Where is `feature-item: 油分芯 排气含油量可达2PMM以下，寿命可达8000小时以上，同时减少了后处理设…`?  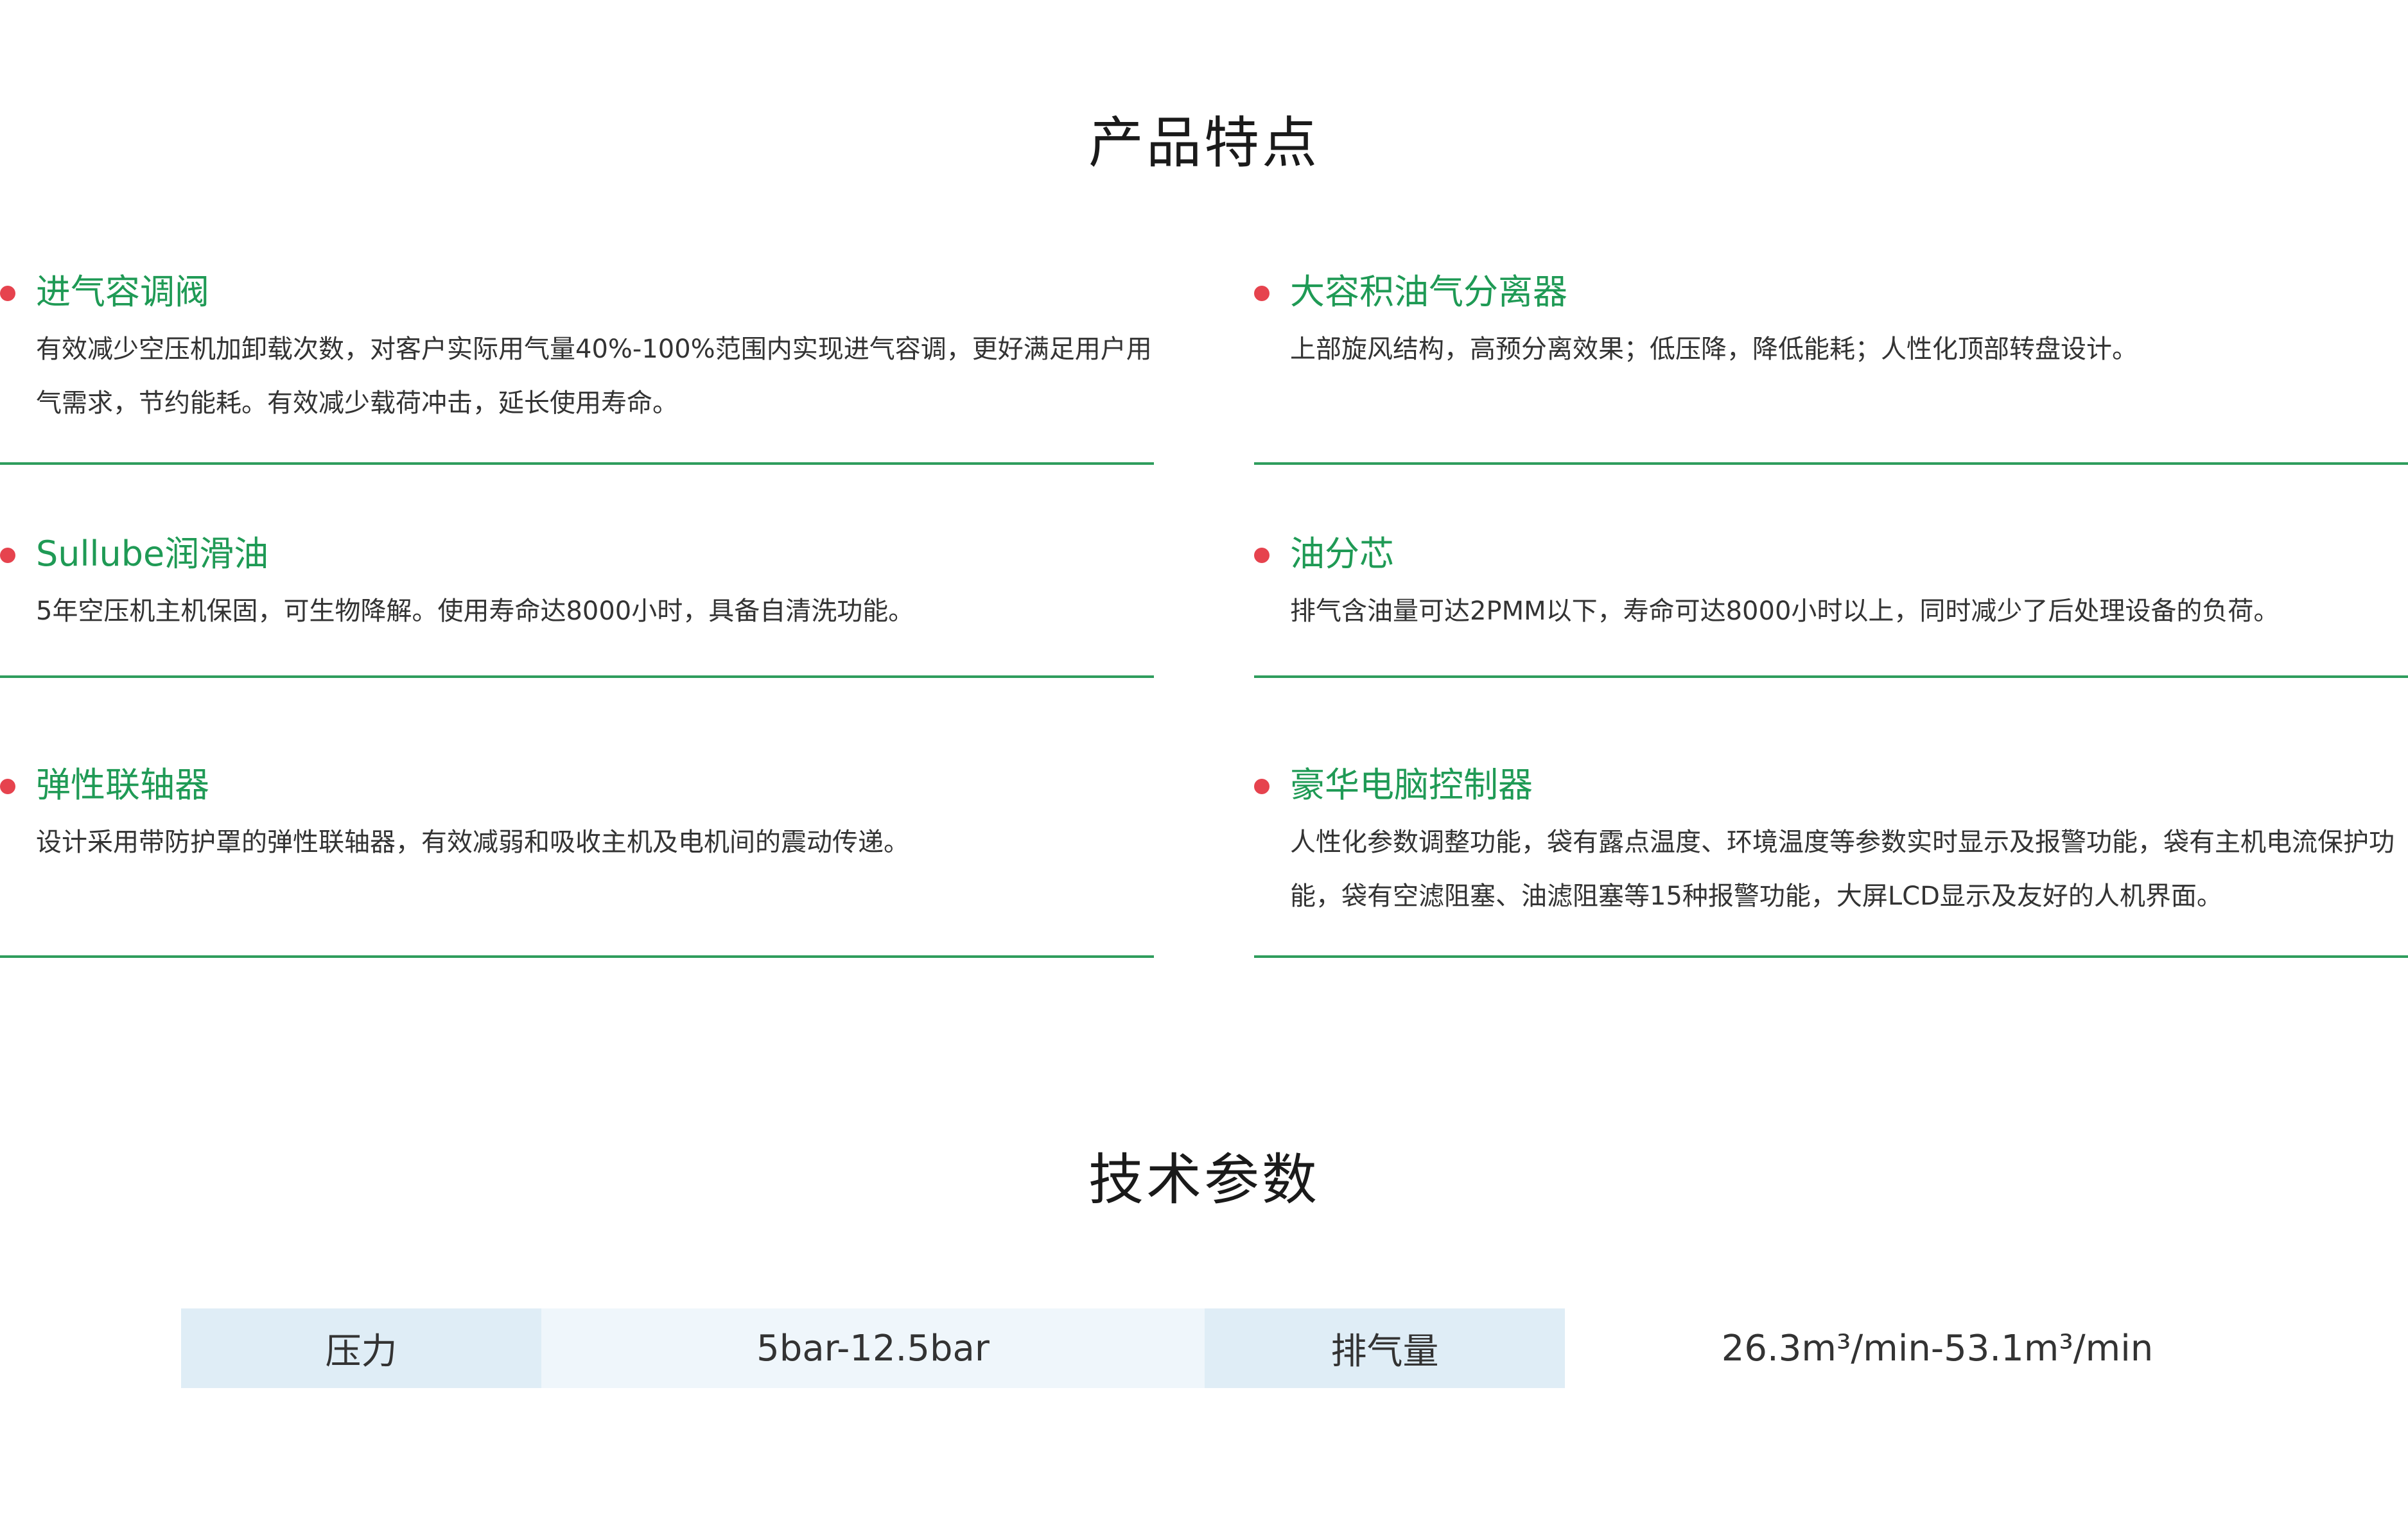 feature-item: 油分芯 排气含油量可达2PMM以下，寿命可达8000小时以上，同时减少了后处理设… is located at coordinates (1831, 601).